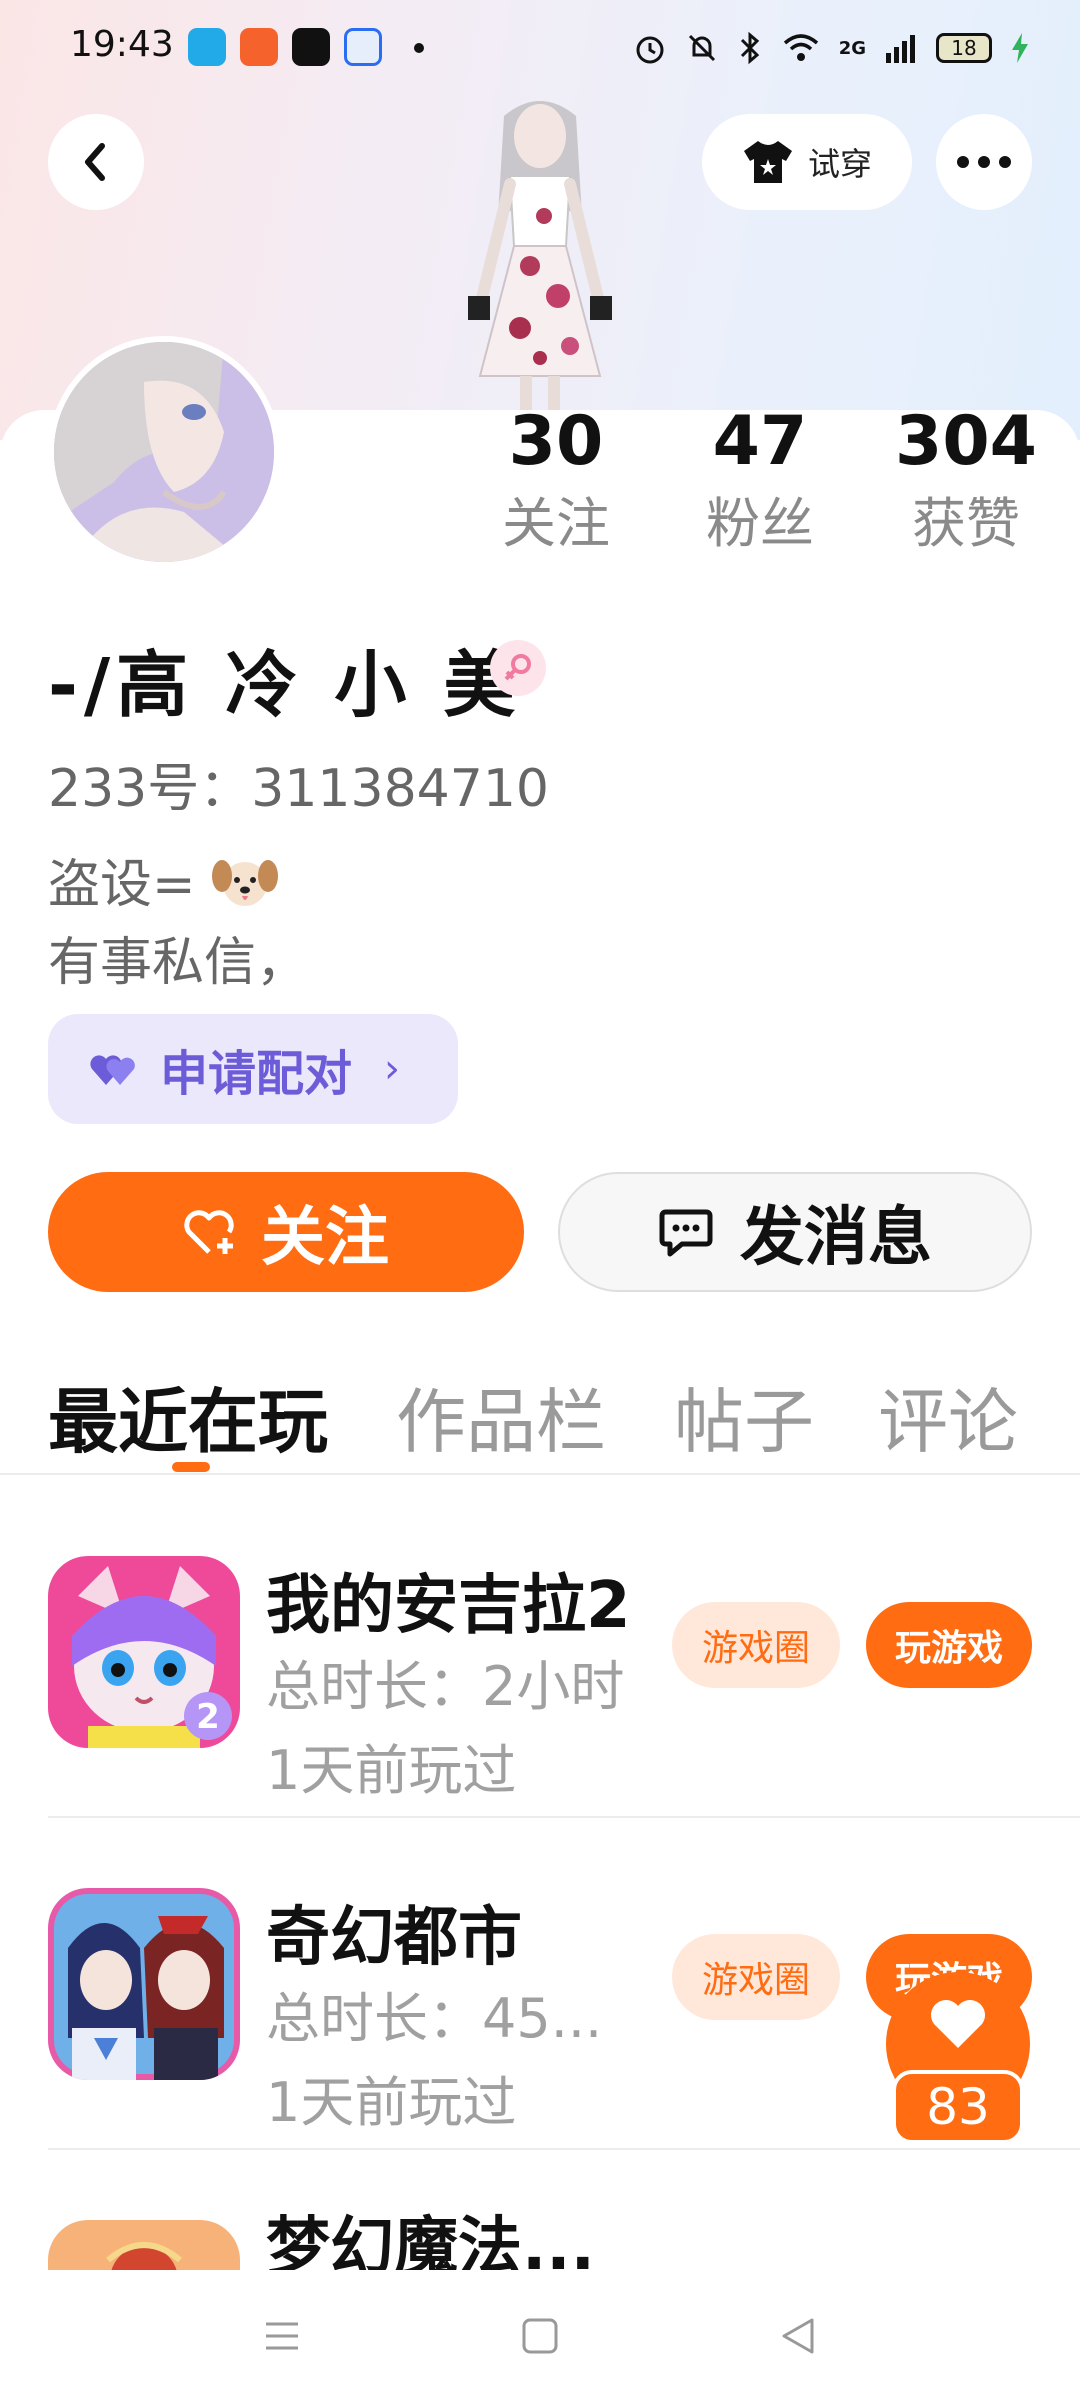 The height and width of the screenshot is (2400, 1080). I want to click on system-navigation-bar, so click(540, 2335).